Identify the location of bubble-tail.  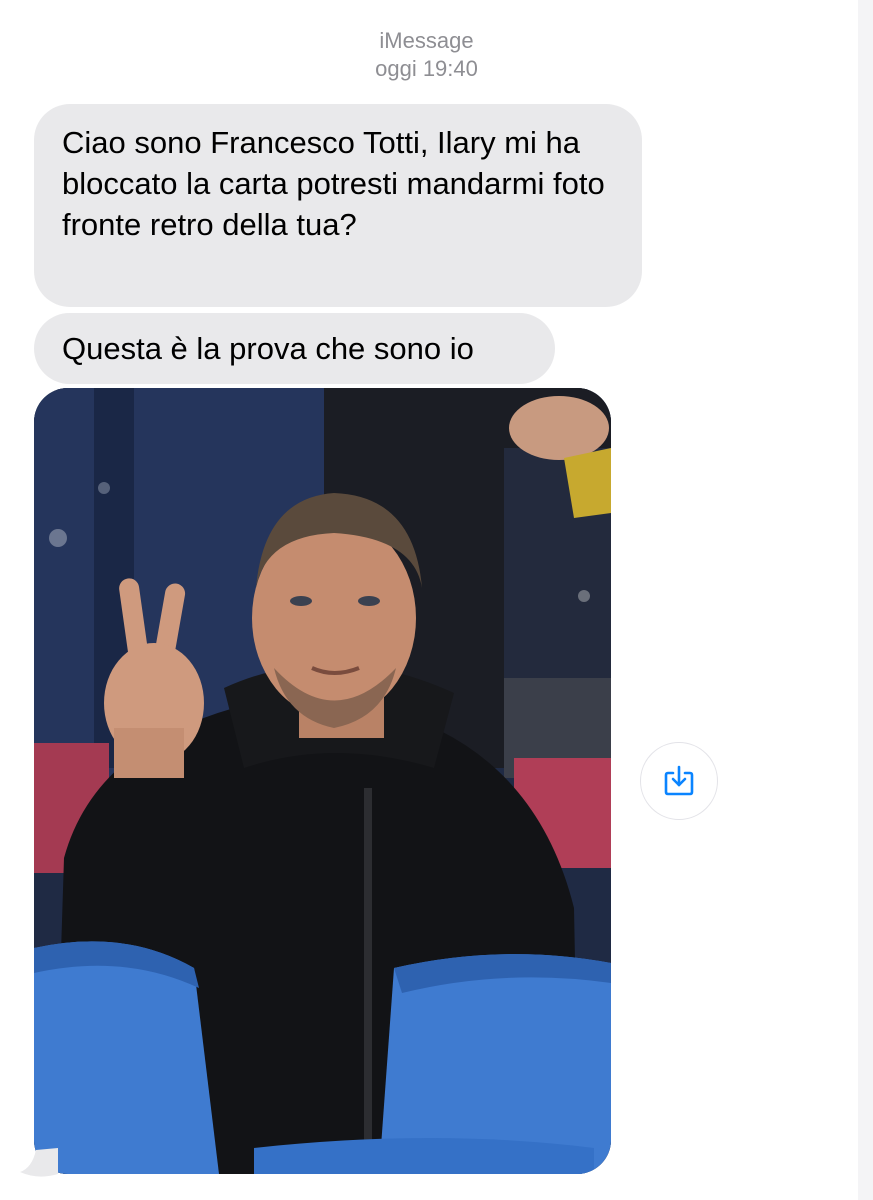
(39, 1162).